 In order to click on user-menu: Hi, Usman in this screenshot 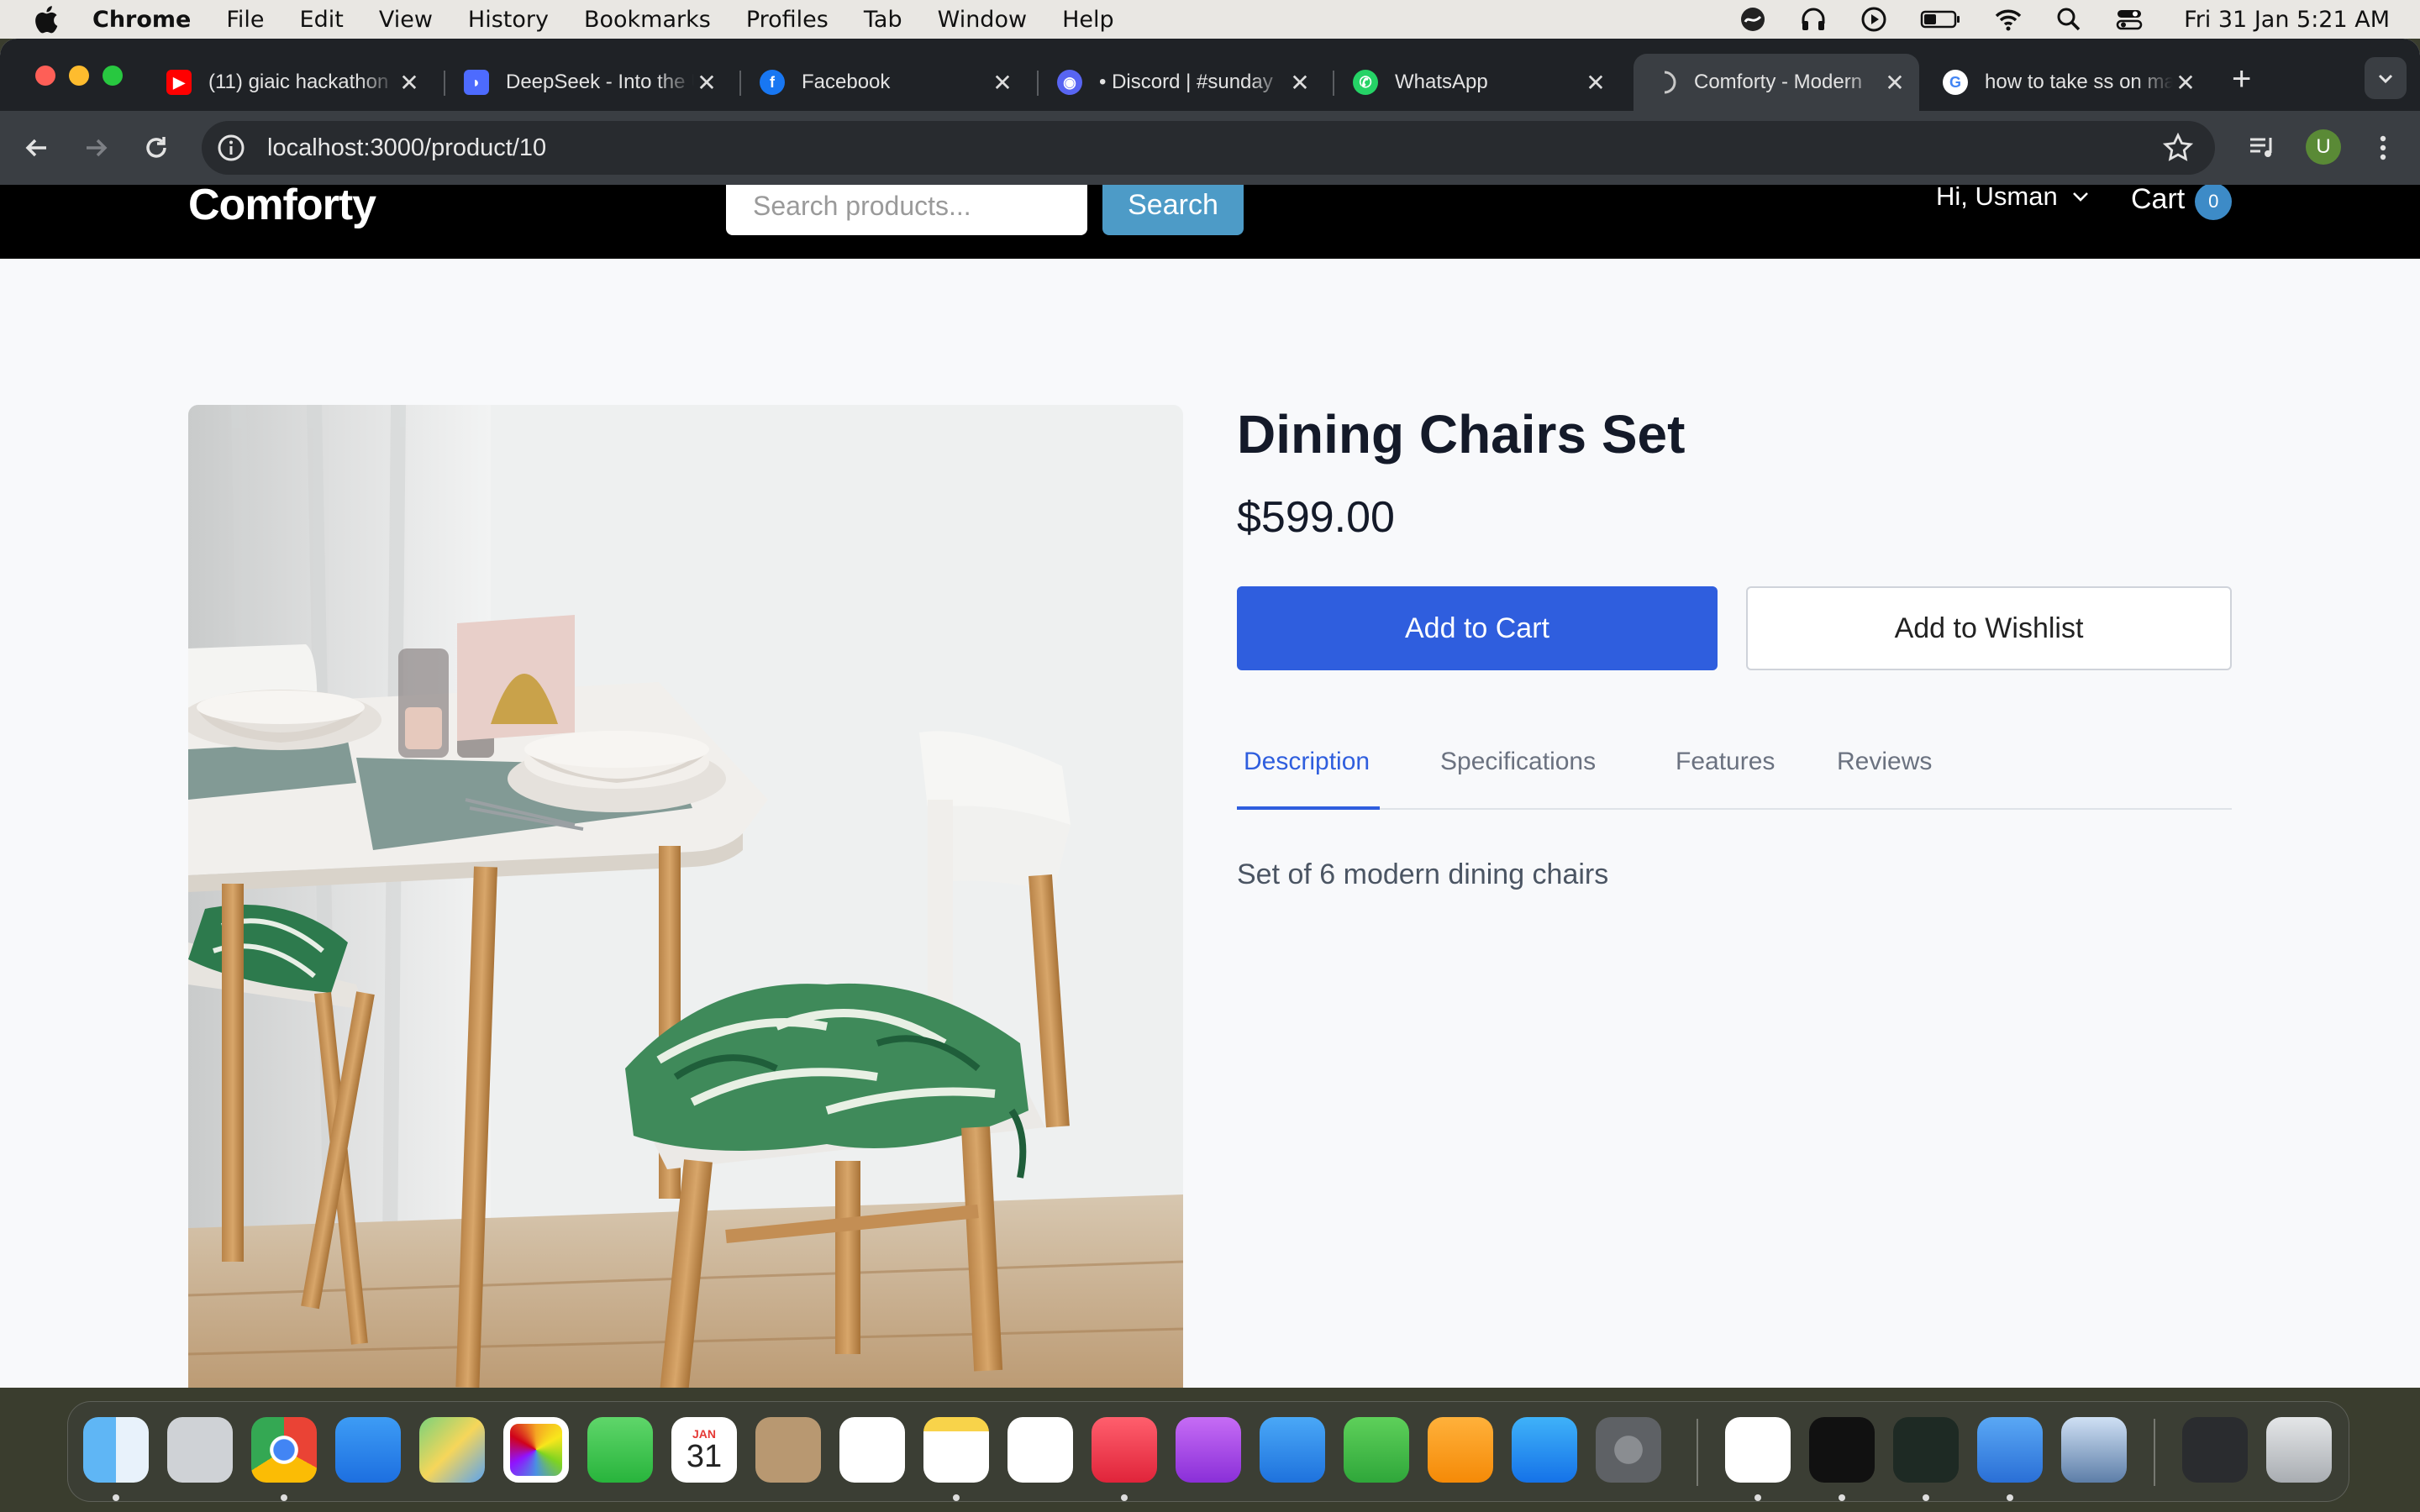, I will do `click(2013, 198)`.